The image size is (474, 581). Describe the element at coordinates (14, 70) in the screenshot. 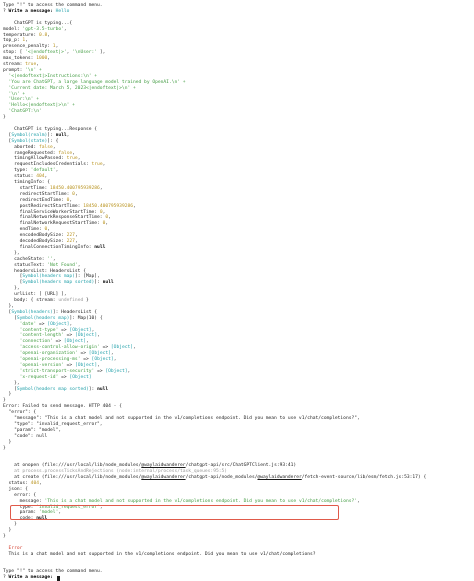

I see `terminal-text: prompt:` at that location.